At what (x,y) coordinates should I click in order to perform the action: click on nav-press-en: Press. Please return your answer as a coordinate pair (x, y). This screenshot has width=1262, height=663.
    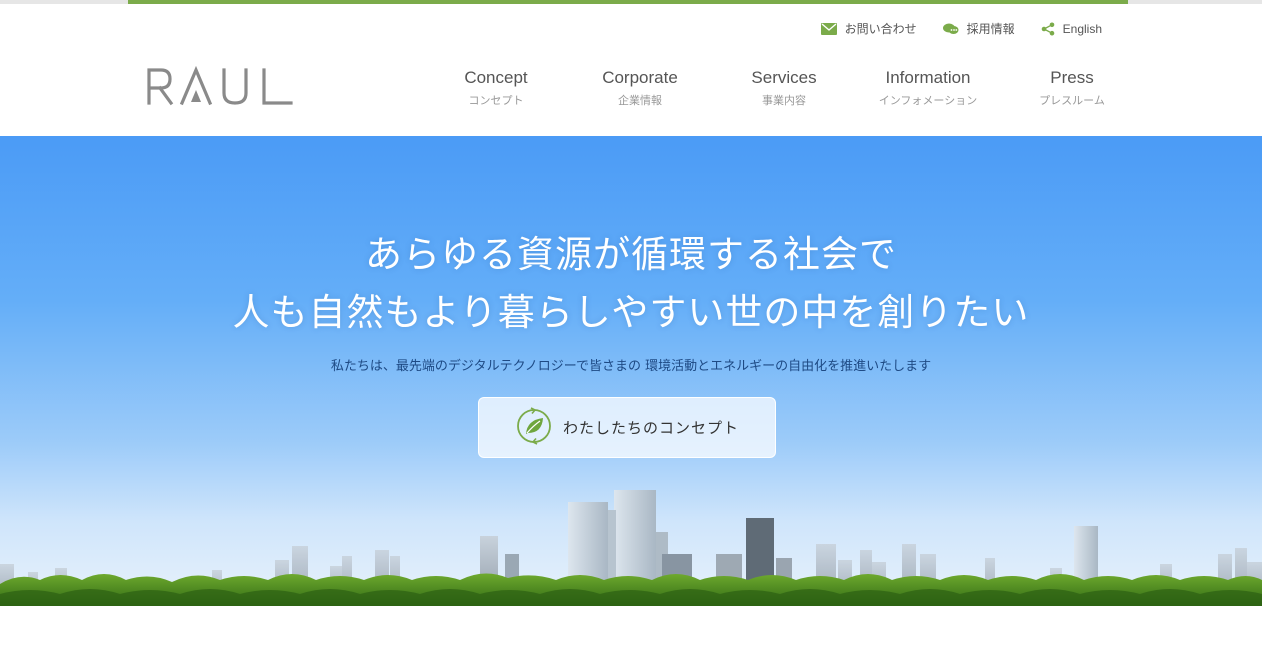
    Looking at the image, I should click on (1072, 77).